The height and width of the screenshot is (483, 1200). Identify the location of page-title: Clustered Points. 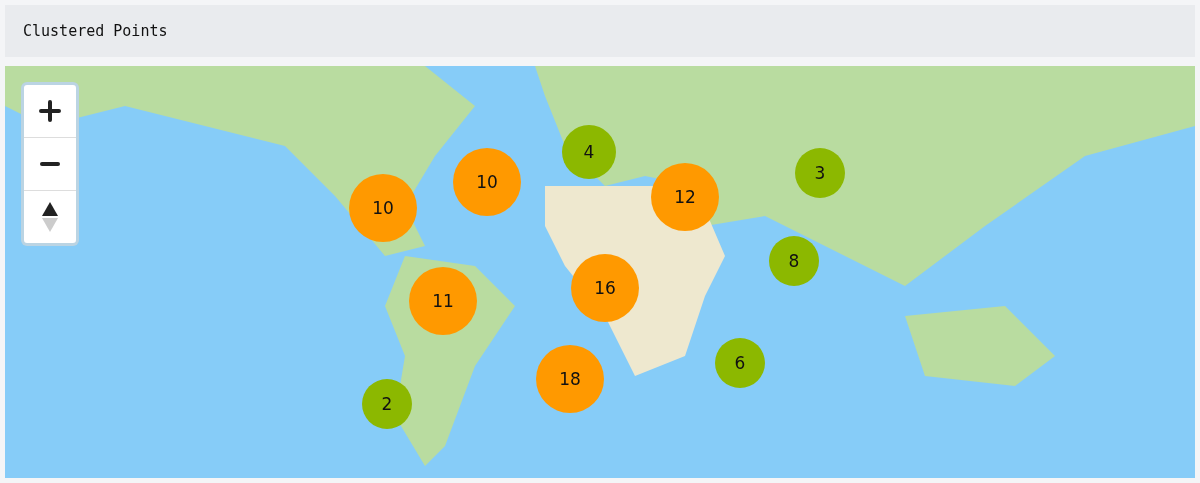
(95, 31).